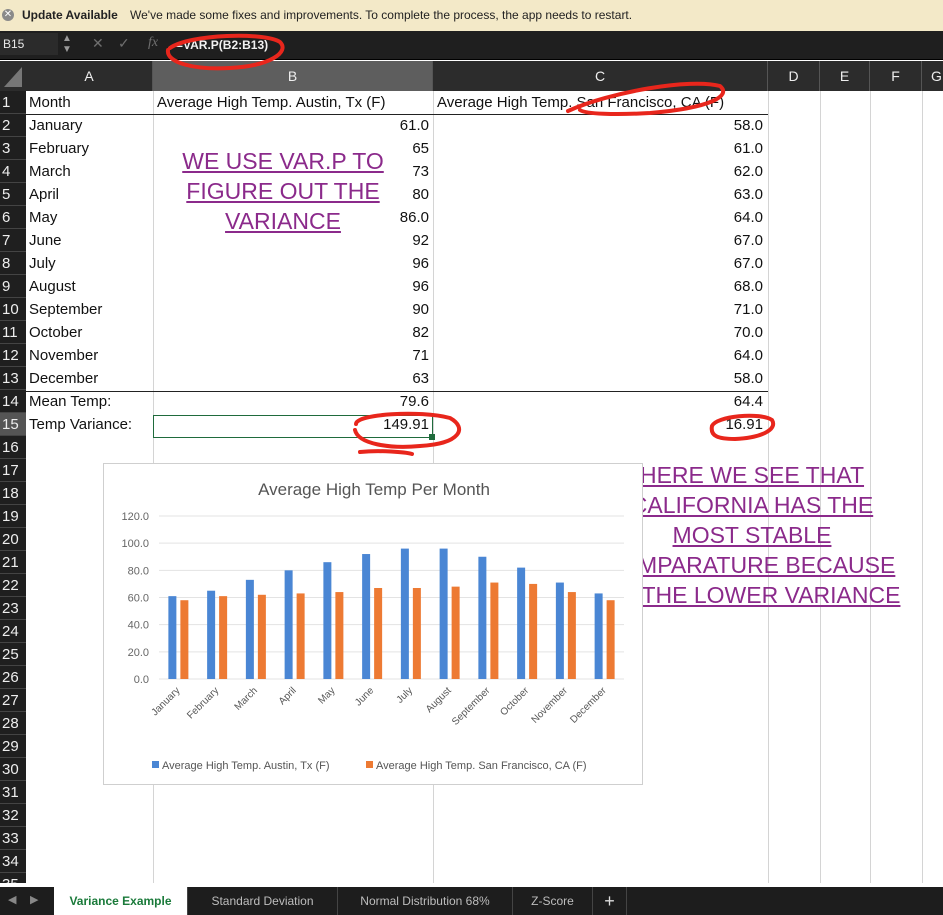 This screenshot has height=915, width=943. What do you see at coordinates (91, 286) in the screenshot?
I see `month-cell: August` at bounding box center [91, 286].